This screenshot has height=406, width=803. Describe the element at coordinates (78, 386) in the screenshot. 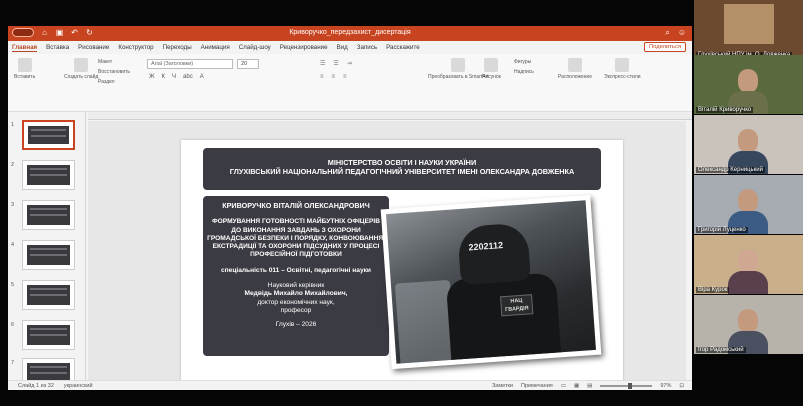

I see `language-indicator: украинский` at that location.